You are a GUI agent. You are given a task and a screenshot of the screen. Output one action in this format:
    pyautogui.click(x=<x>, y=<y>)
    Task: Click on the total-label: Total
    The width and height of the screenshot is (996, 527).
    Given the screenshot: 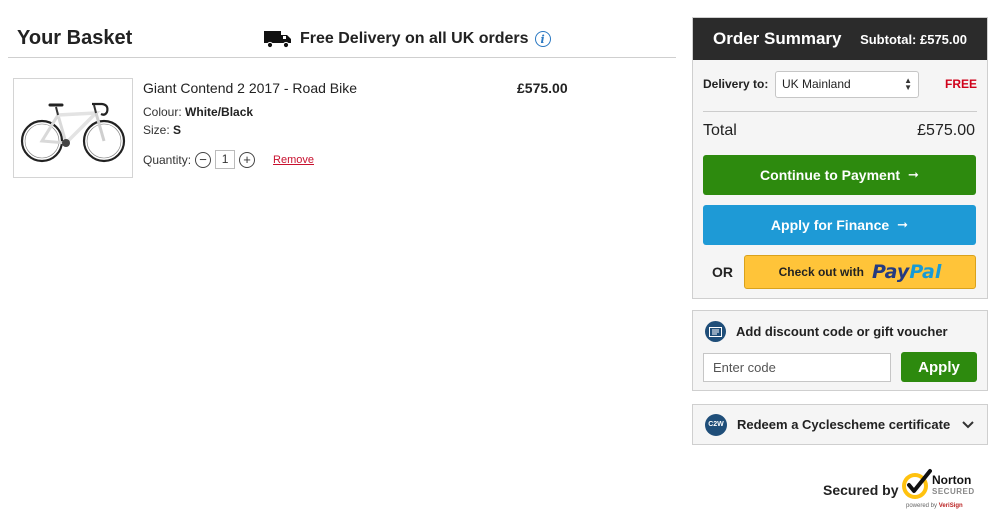 What is the action you would take?
    pyautogui.click(x=720, y=130)
    